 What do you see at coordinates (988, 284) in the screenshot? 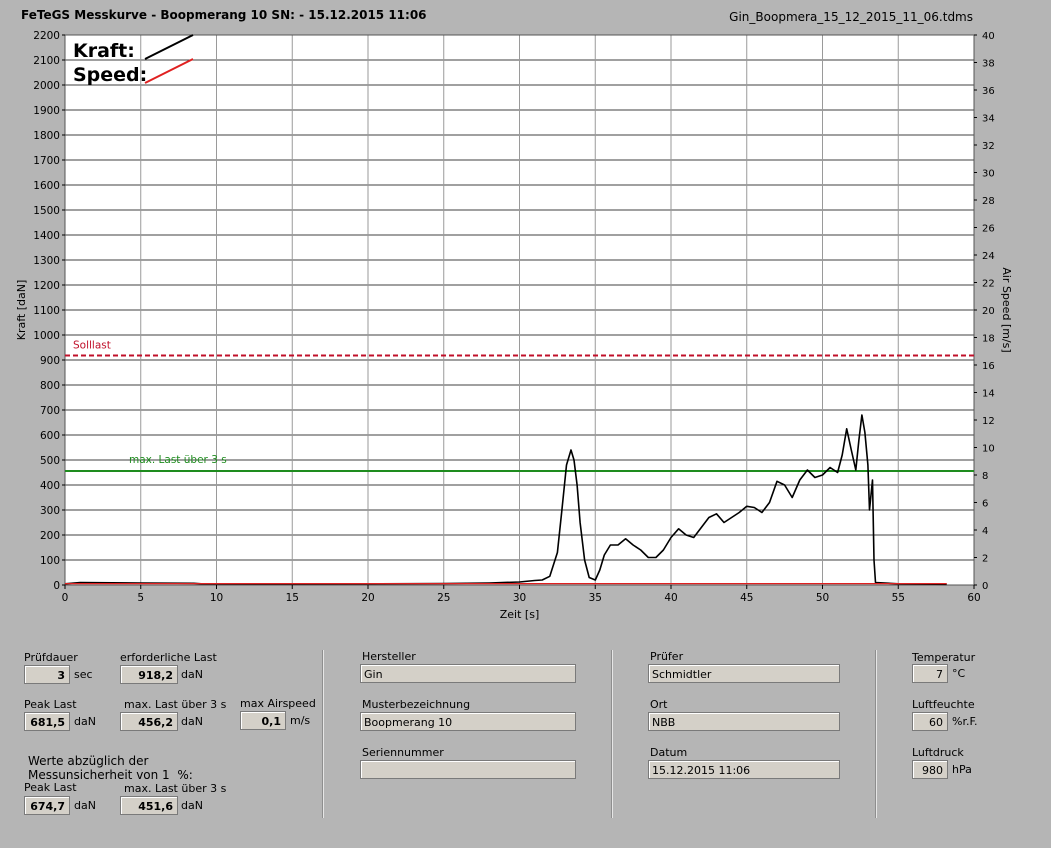
I see `y2-tick-label: 22` at bounding box center [988, 284].